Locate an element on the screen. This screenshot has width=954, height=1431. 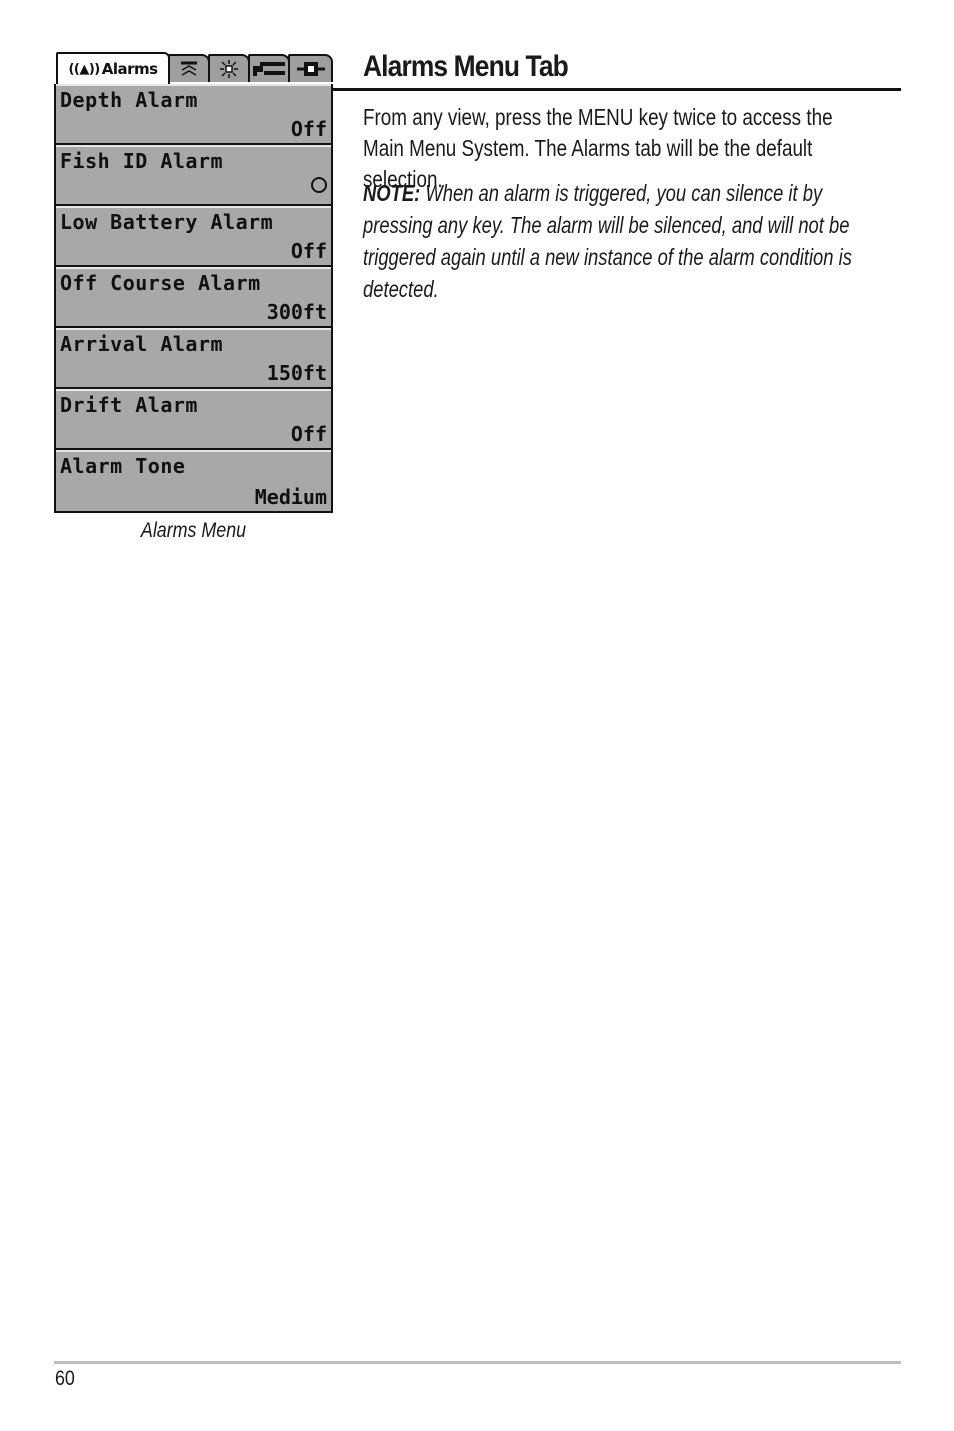
menu-item-alarm-tone: Alarm Tone Medium is located at coordinates (193, 480).